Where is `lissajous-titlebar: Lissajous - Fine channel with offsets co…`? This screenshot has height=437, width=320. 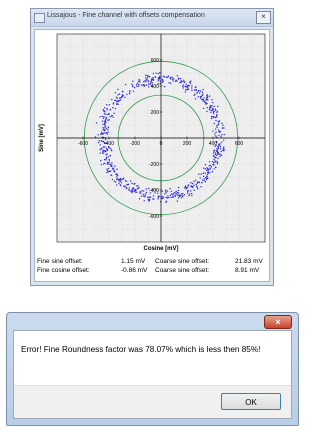
lissajous-titlebar: Lissajous - Fine channel with offsets co… is located at coordinates (152, 18).